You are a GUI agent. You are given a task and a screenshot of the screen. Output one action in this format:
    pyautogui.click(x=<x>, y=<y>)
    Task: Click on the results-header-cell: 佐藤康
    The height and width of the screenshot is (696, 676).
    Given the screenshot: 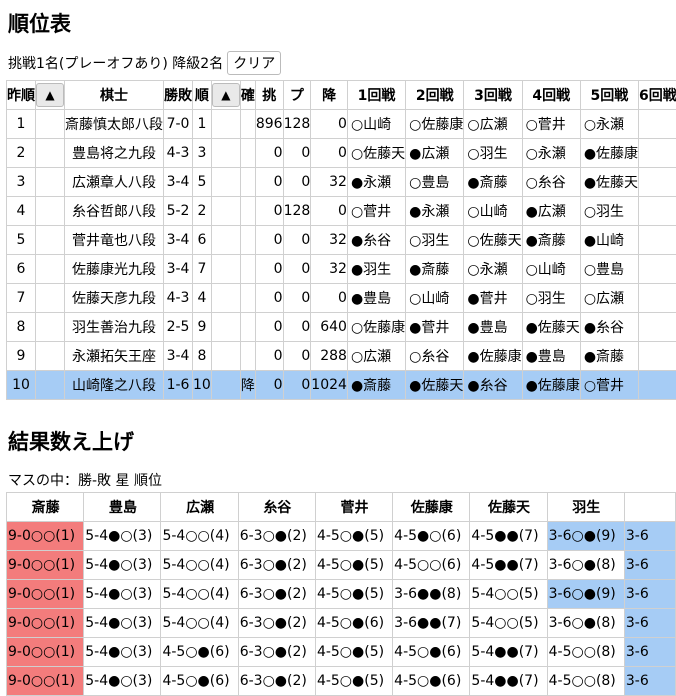 What is the action you would take?
    pyautogui.click(x=431, y=507)
    